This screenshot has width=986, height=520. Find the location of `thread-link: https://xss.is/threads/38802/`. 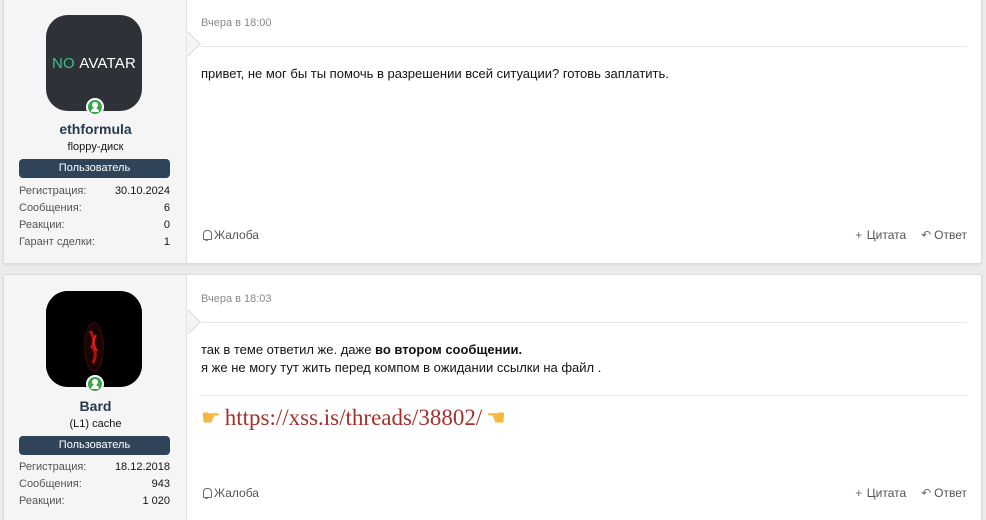

thread-link: https://xss.is/threads/38802/ is located at coordinates (353, 418).